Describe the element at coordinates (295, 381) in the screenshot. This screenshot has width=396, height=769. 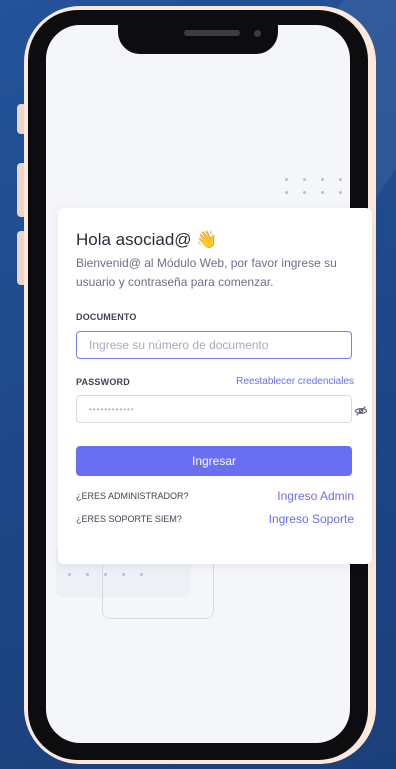
I see `reset-credentials-link: Reestablecer credenciales` at that location.